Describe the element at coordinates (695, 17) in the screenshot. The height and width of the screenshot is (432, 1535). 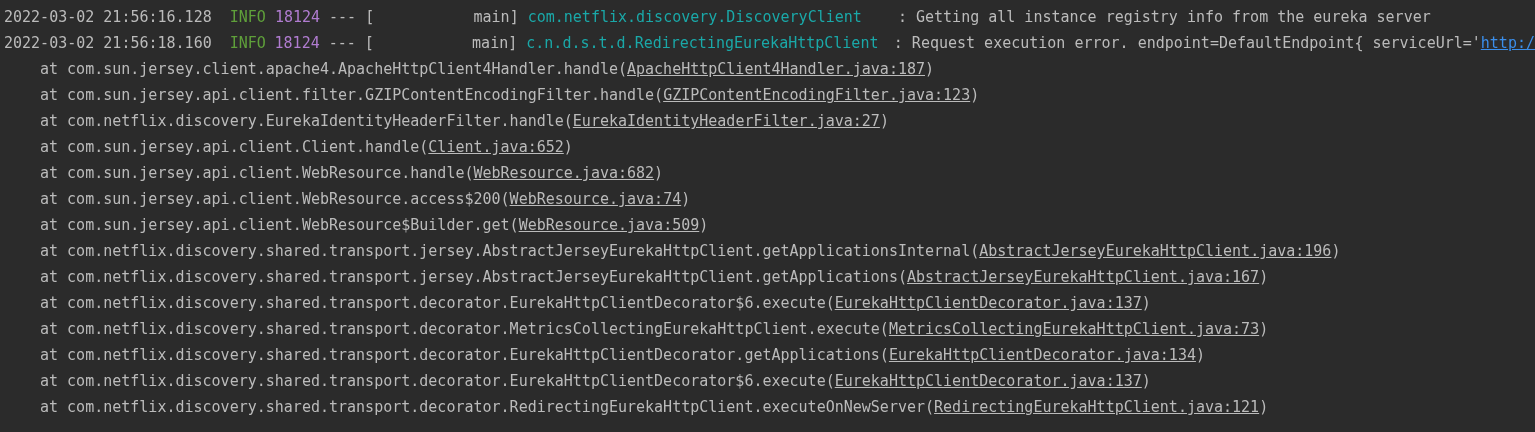
I see `logger-name: com.netflix.discovery.DiscoveryClient` at that location.